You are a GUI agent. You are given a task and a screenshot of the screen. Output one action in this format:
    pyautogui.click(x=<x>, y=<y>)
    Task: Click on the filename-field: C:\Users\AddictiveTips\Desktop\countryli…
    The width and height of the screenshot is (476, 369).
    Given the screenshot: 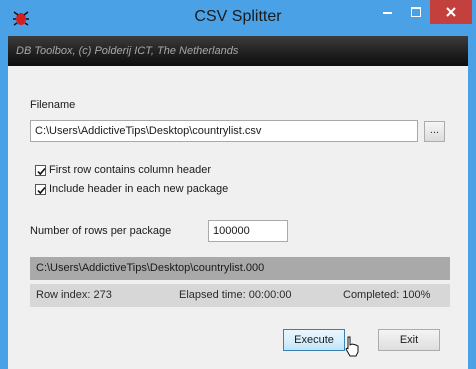 What is the action you would take?
    pyautogui.click(x=224, y=131)
    